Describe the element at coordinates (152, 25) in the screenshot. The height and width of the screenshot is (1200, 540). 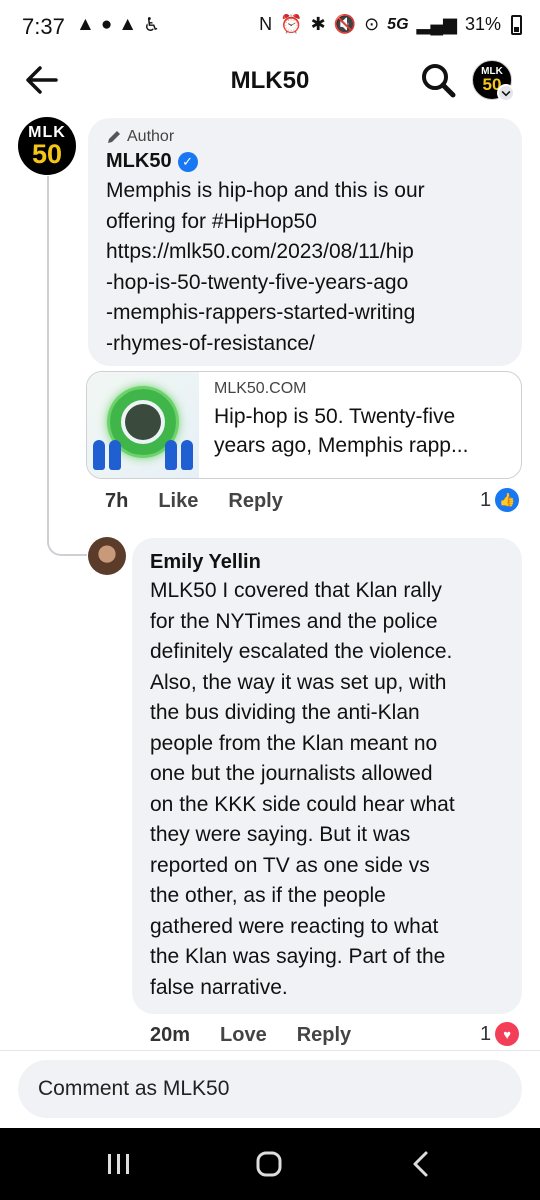
I see `accessibility-icon: ♿` at that location.